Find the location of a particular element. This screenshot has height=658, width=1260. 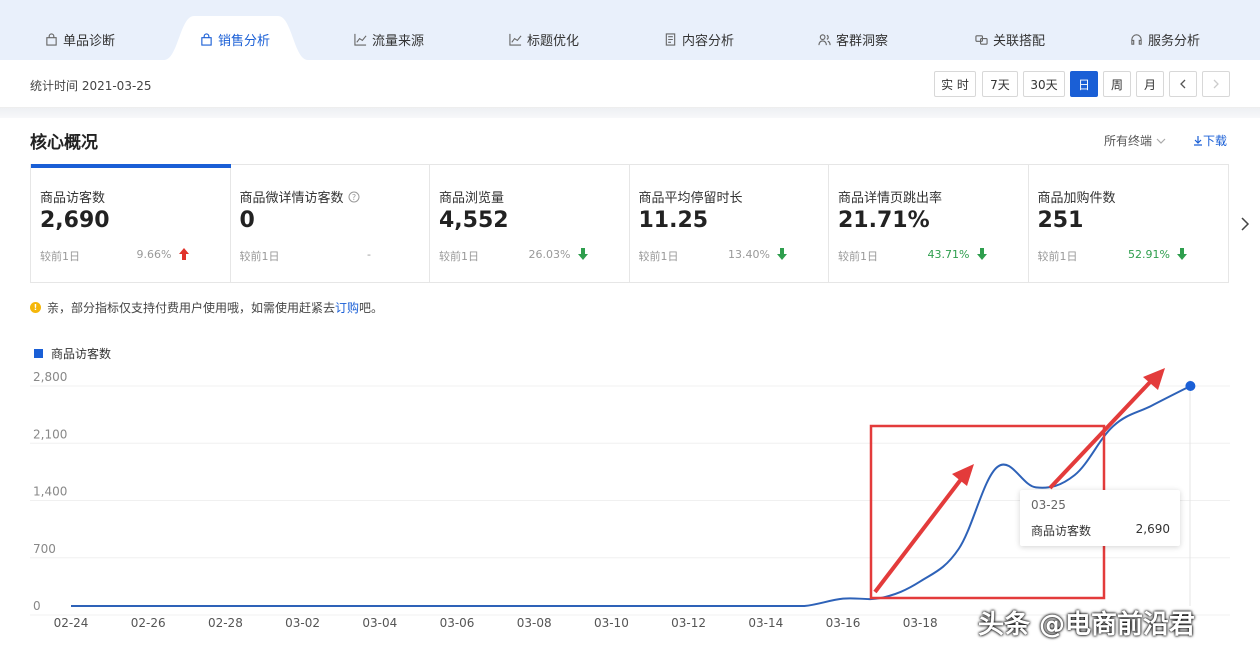

download-label: 下载 is located at coordinates (1215, 141).